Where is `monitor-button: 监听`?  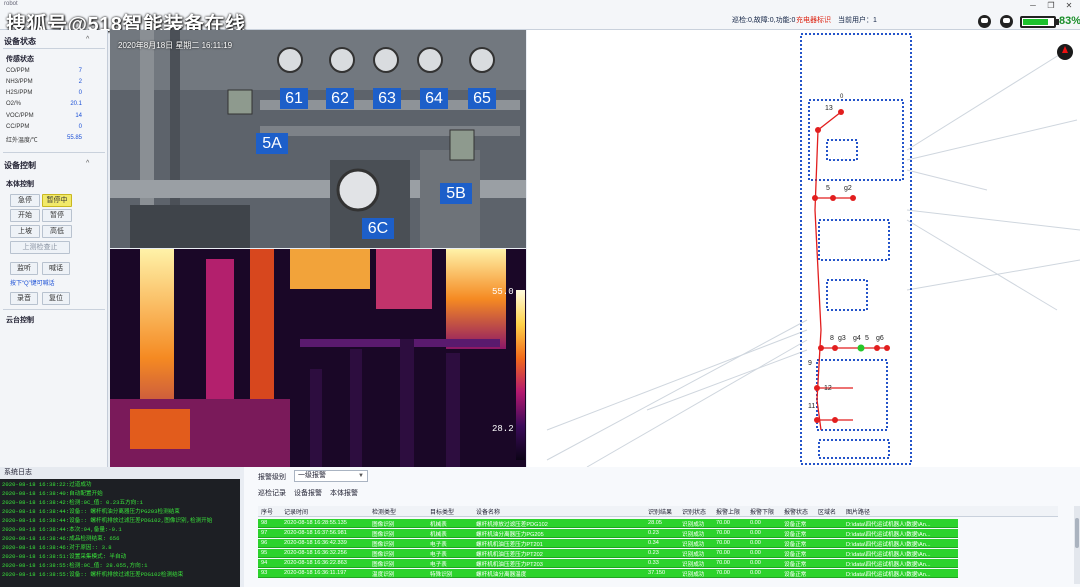
monitor-button: 监听 is located at coordinates (24, 268).